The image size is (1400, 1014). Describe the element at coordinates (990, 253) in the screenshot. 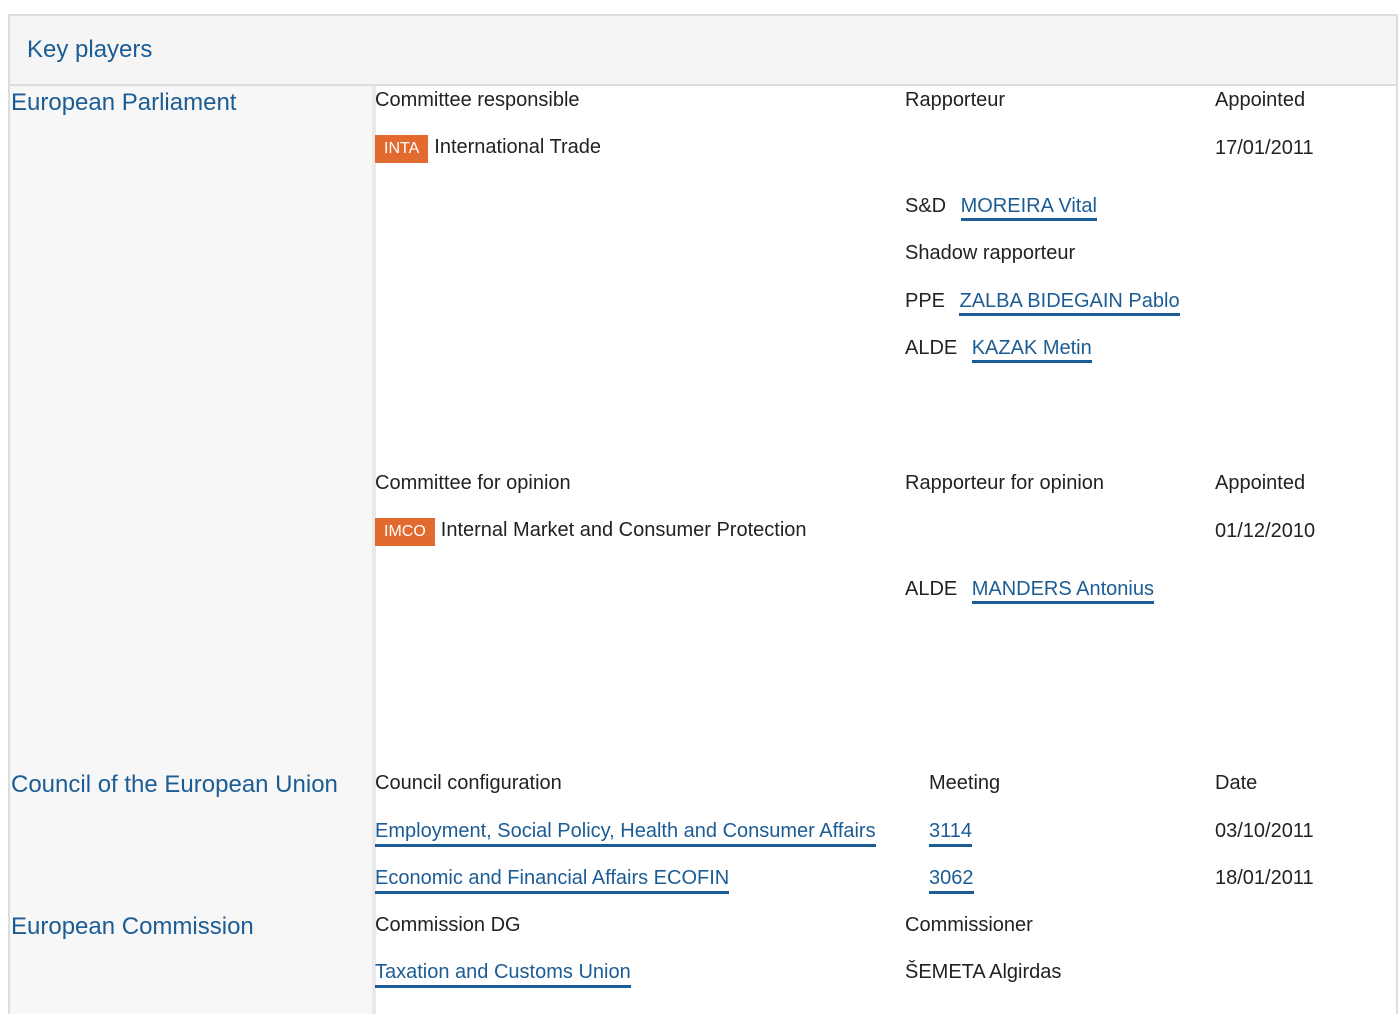

I see `shadow-rapporteur-label: Shadow rapporteur` at that location.